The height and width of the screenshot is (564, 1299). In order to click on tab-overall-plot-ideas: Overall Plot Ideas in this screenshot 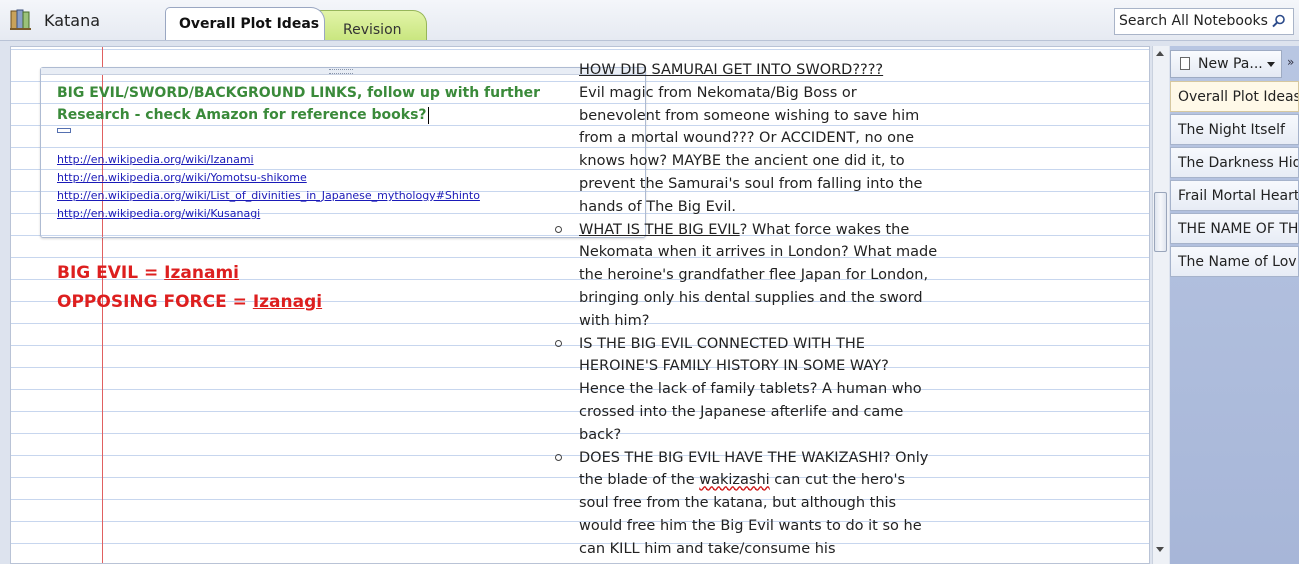, I will do `click(245, 23)`.